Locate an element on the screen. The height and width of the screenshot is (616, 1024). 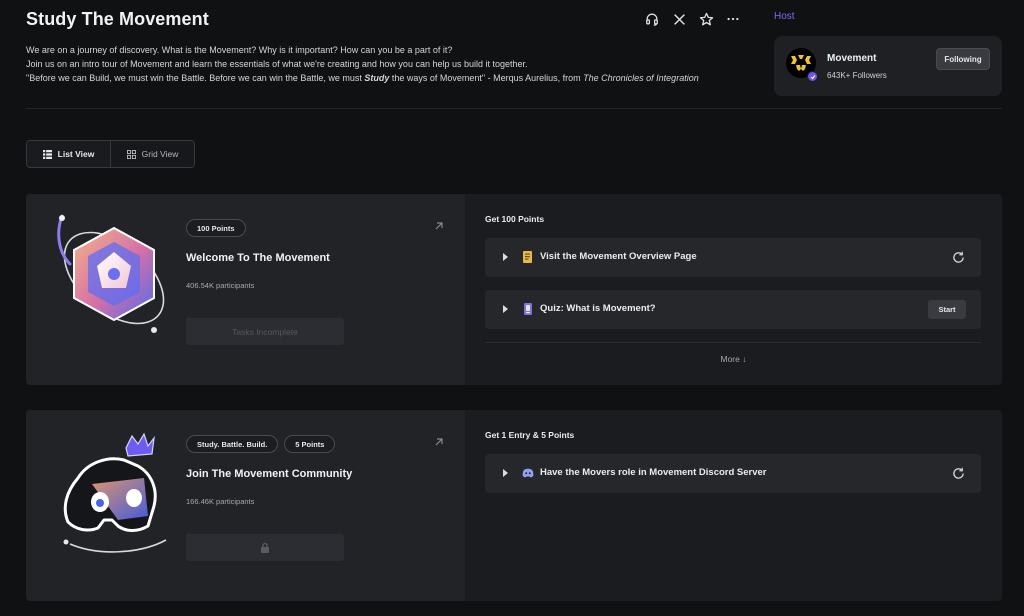
locked-claim-button is located at coordinates (265, 547).